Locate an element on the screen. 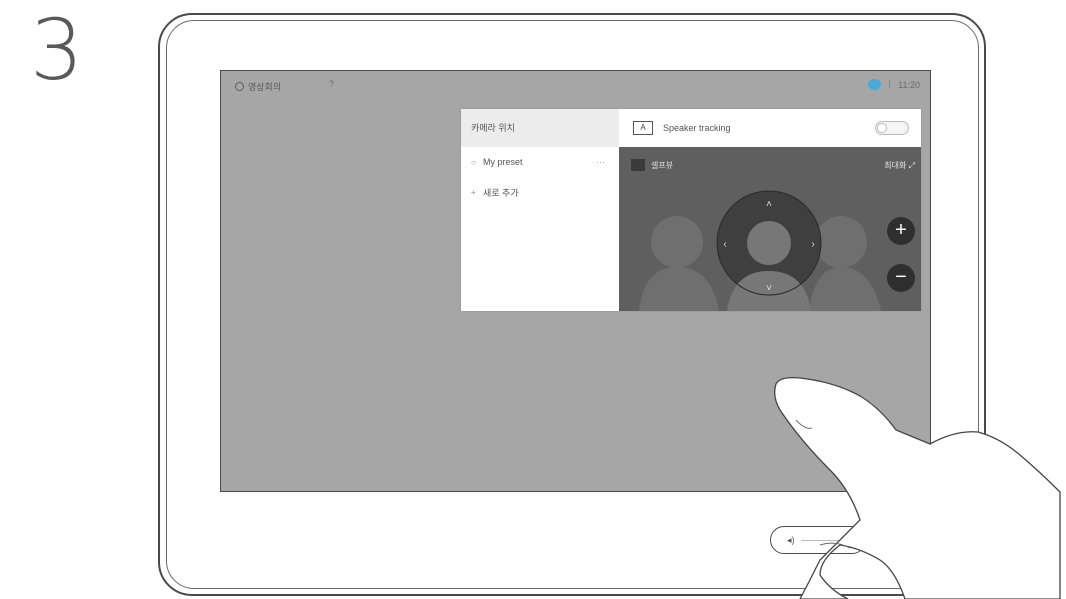 This screenshot has width=1066, height=599. hand-outline is located at coordinates (917, 487).